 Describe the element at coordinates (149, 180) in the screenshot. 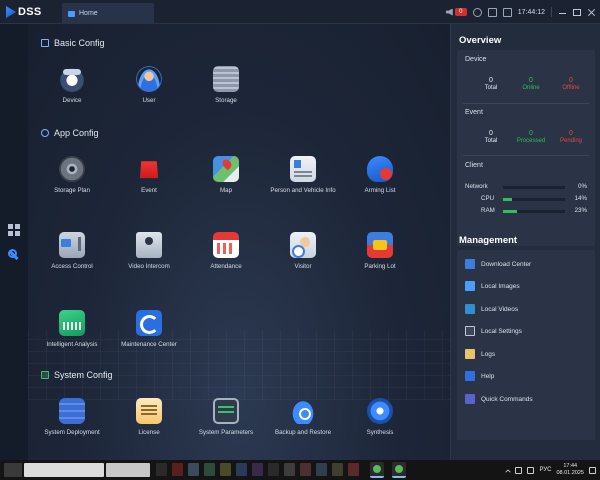

I see `tile-event: Event` at that location.